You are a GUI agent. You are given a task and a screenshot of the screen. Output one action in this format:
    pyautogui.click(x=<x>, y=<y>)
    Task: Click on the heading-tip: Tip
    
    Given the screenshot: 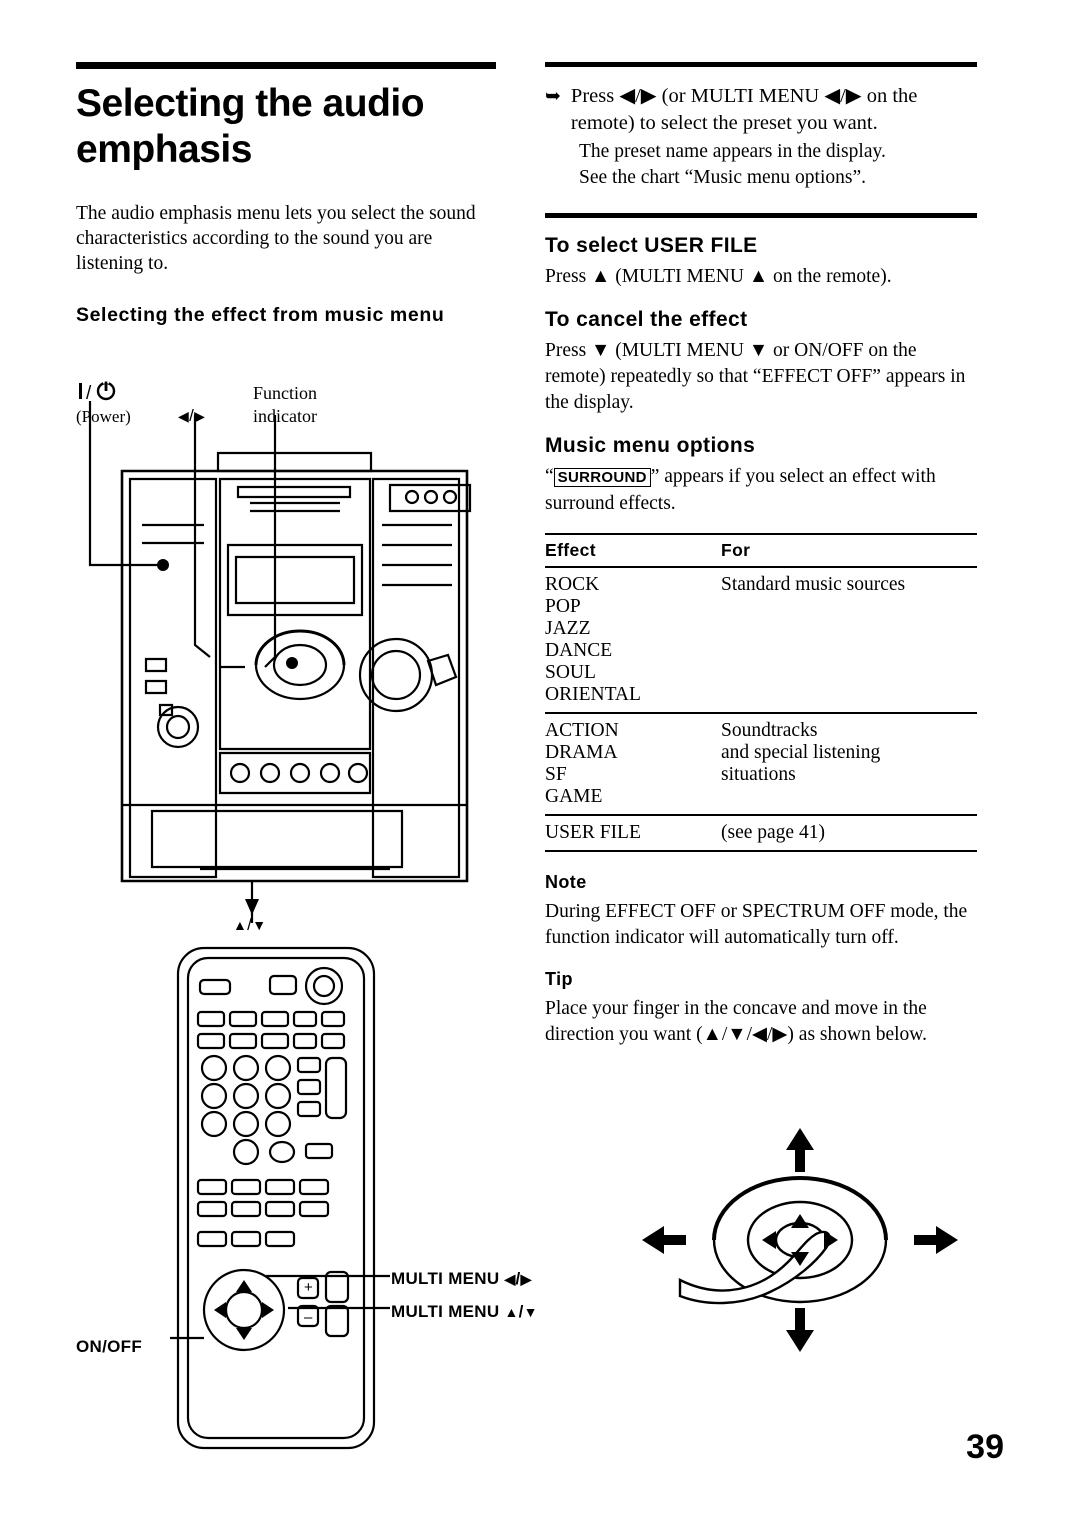 What is the action you would take?
    pyautogui.click(x=559, y=979)
    